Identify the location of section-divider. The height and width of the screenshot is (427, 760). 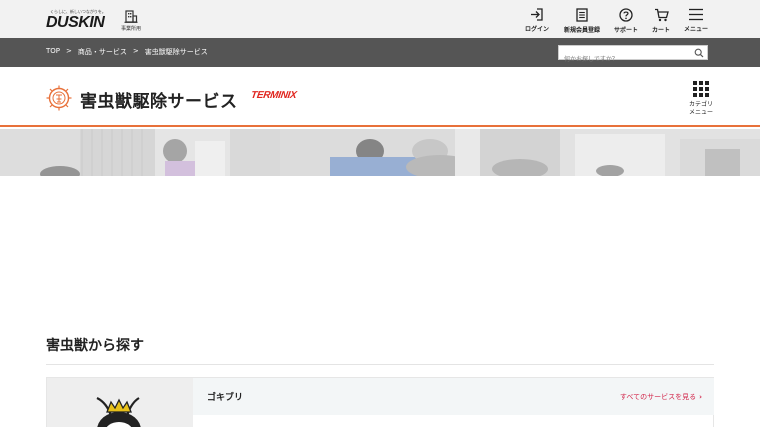
(380, 364).